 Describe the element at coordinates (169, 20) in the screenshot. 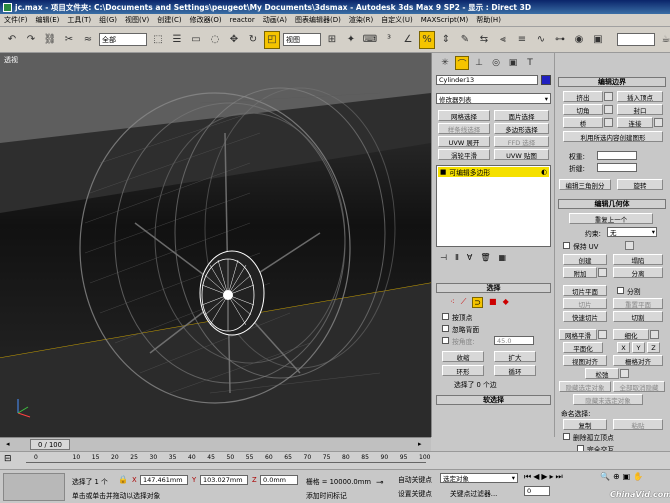

I see `menu-create: 创建(C)` at that location.